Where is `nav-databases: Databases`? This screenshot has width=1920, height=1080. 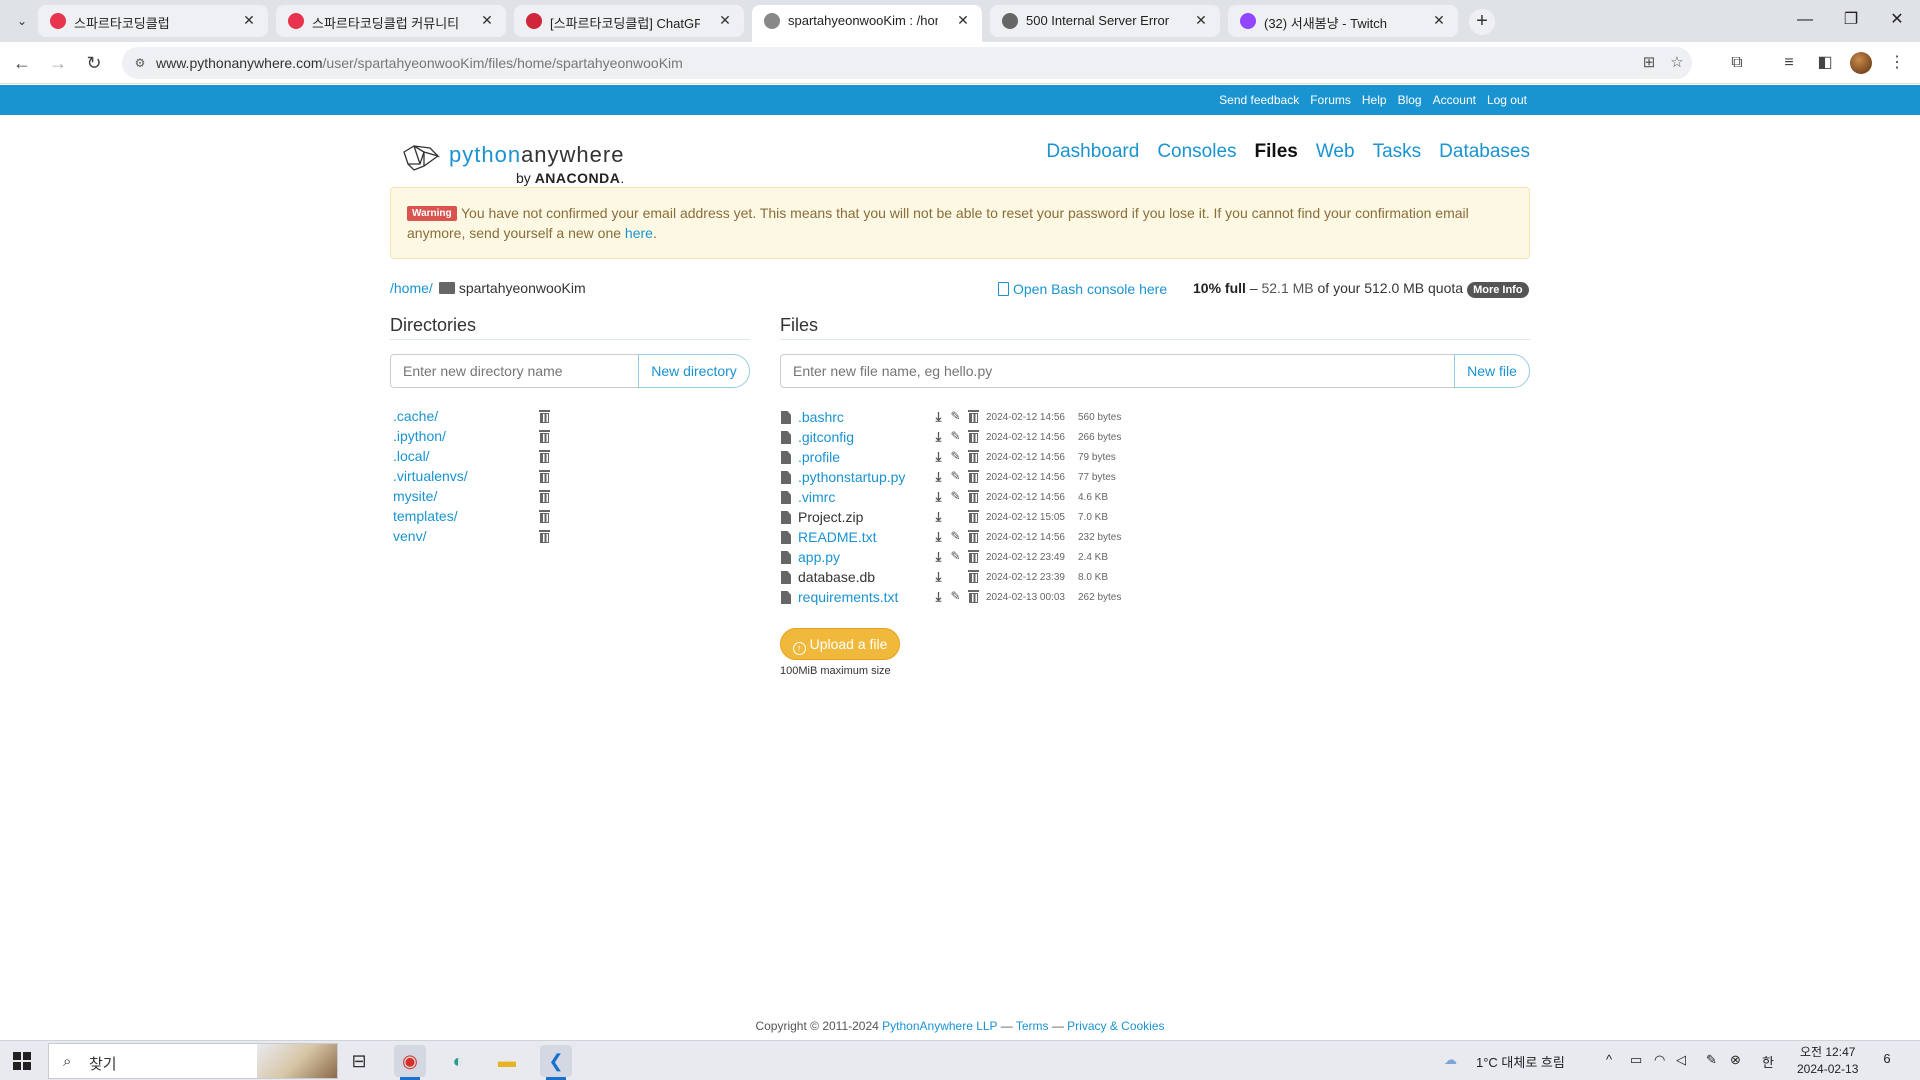
nav-databases: Databases is located at coordinates (1484, 151).